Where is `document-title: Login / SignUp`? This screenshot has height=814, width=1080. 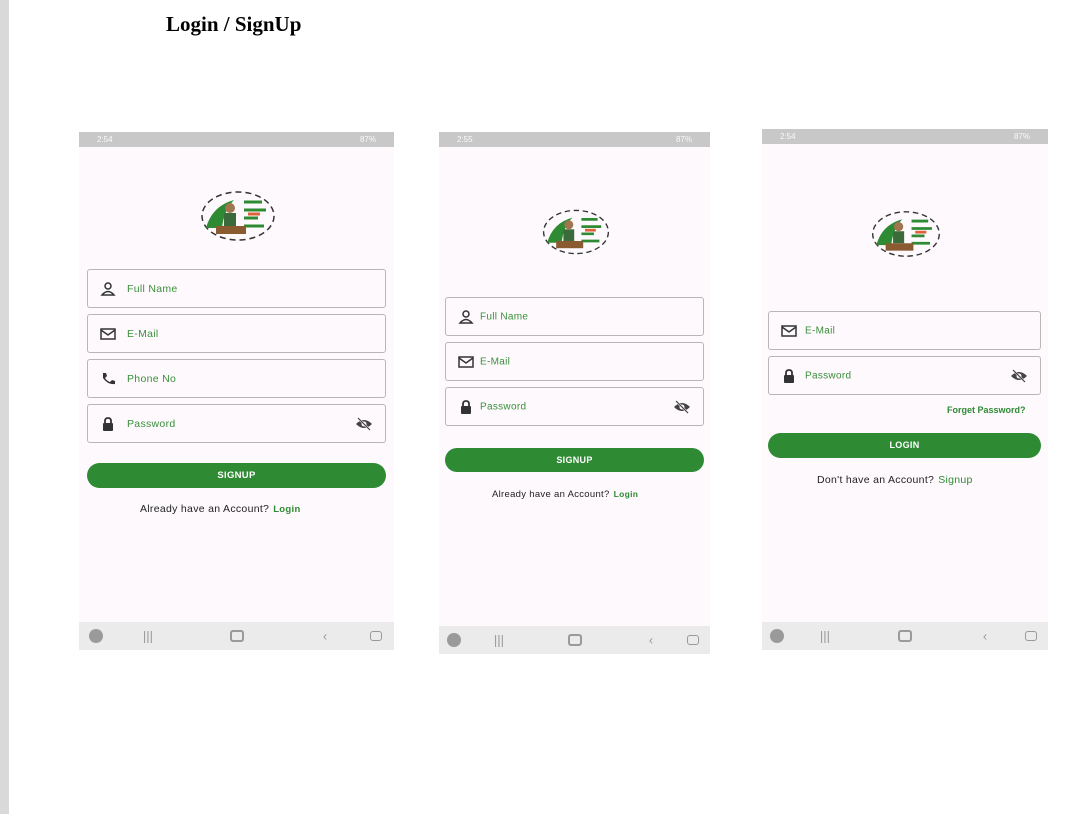
document-title: Login / SignUp is located at coordinates (234, 24).